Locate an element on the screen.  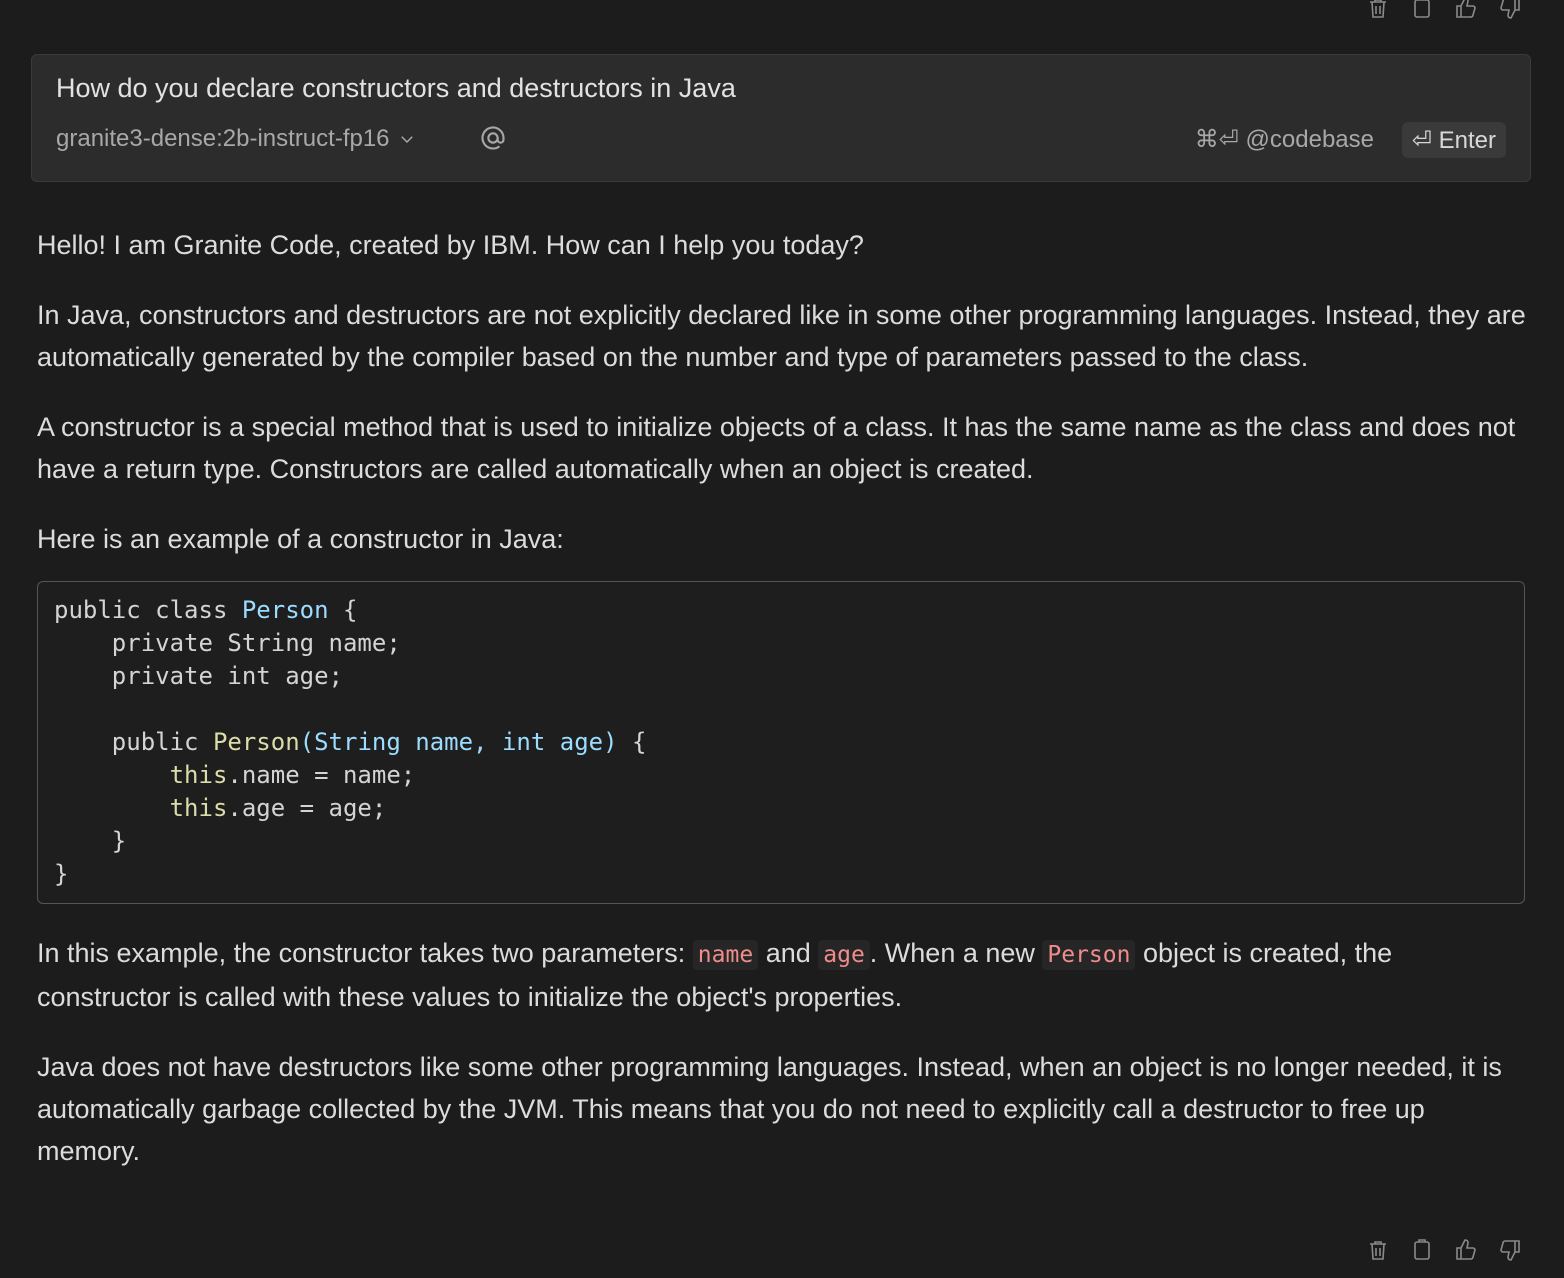
inline-code: name is located at coordinates (725, 955).